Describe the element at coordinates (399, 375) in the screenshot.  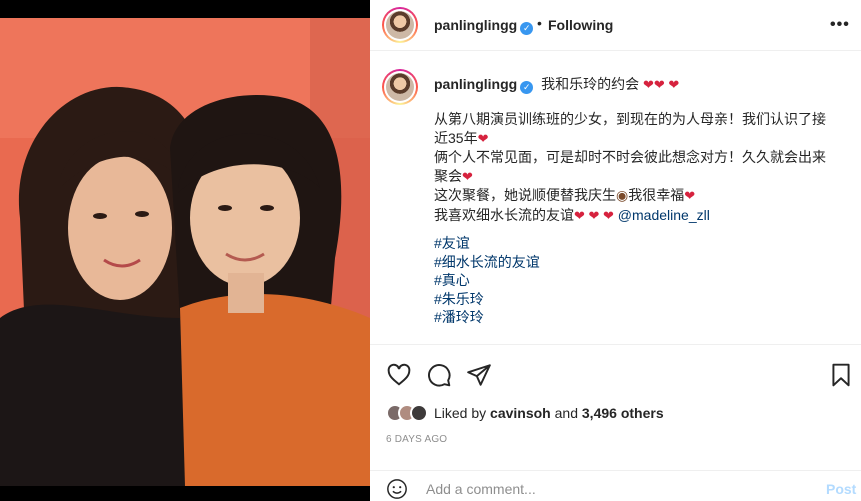
I see `like-heart-icon` at that location.